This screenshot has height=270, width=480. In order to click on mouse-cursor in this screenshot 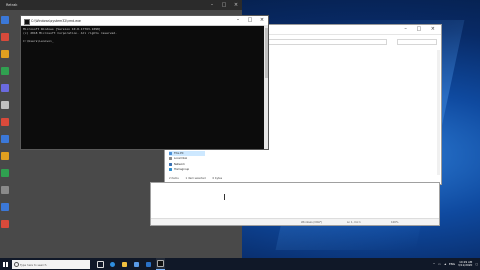, I will do `click(224, 197)`.